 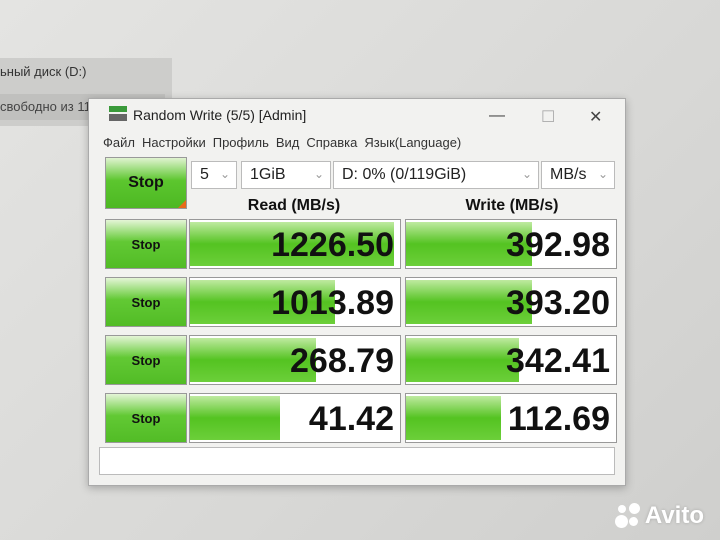 What do you see at coordinates (204, 174) in the screenshot?
I see `count-value: 5` at bounding box center [204, 174].